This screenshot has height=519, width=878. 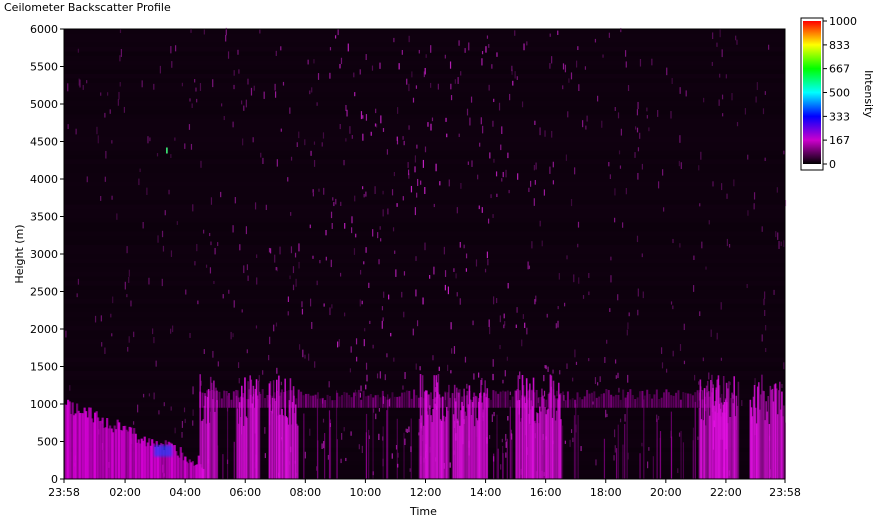 What do you see at coordinates (839, 45) in the screenshot?
I see `colorbar-tick-label: 833` at bounding box center [839, 45].